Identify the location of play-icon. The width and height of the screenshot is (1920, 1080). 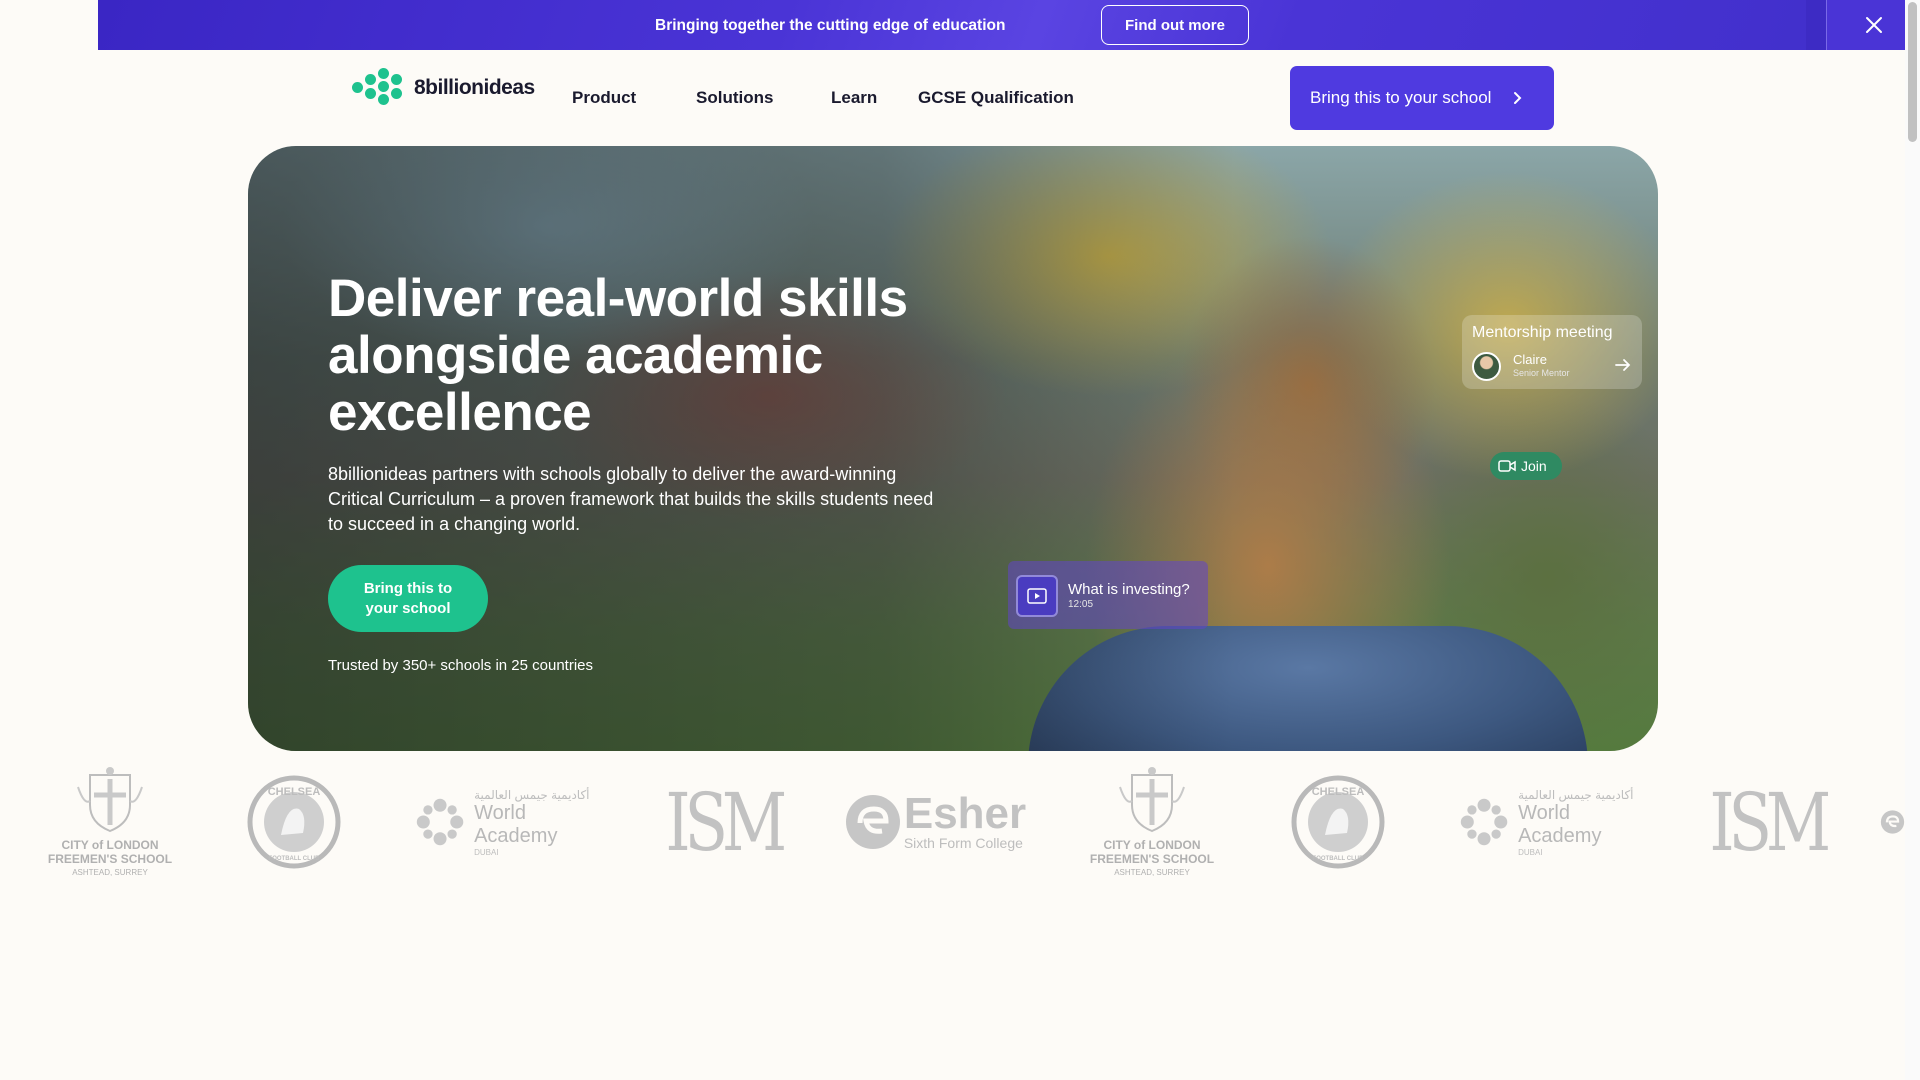
(1037, 596).